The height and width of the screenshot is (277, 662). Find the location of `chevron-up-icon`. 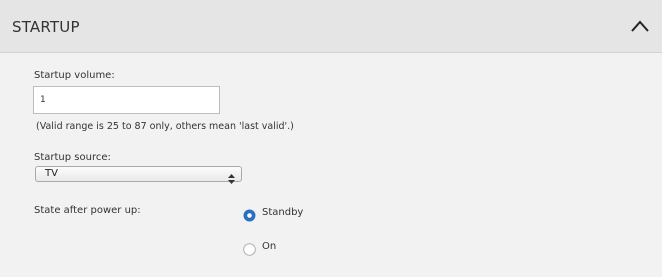

chevron-up-icon is located at coordinates (640, 26).